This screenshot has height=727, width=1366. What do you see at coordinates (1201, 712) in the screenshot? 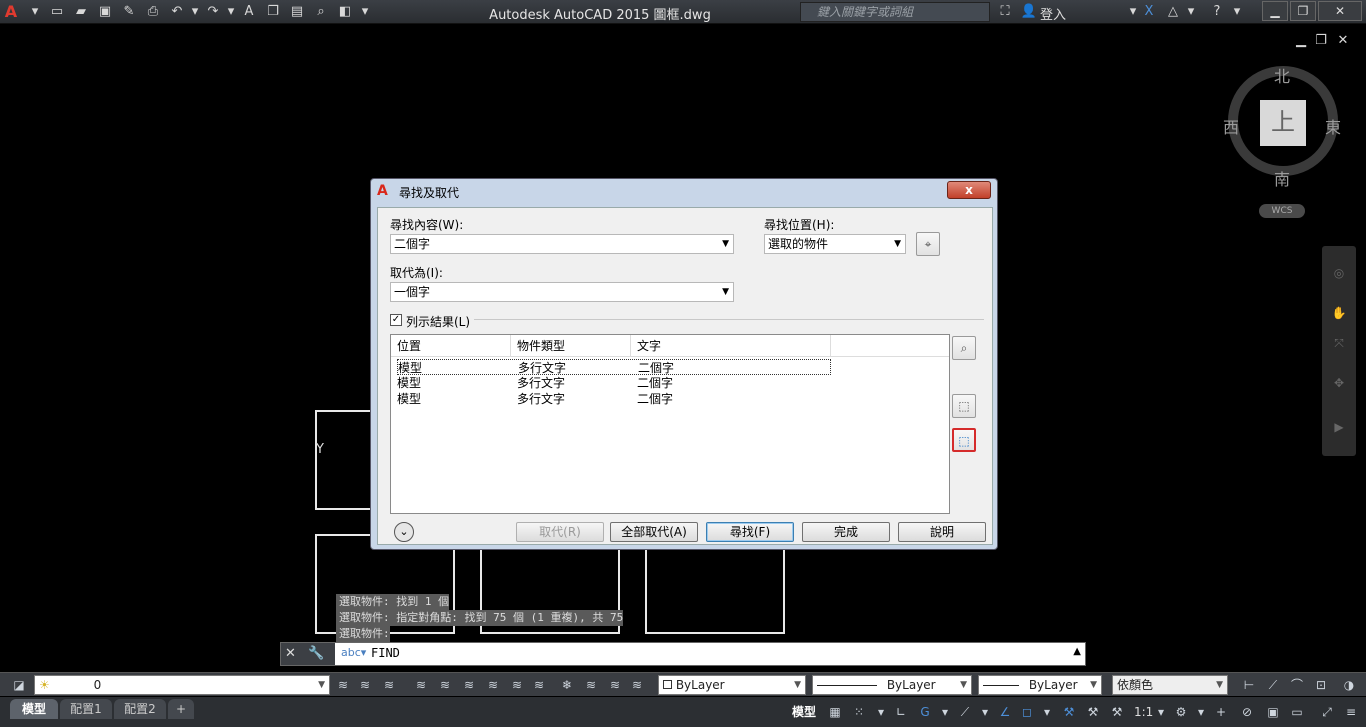
I see `workspace-dropdown-icon: ▾` at bounding box center [1201, 712].